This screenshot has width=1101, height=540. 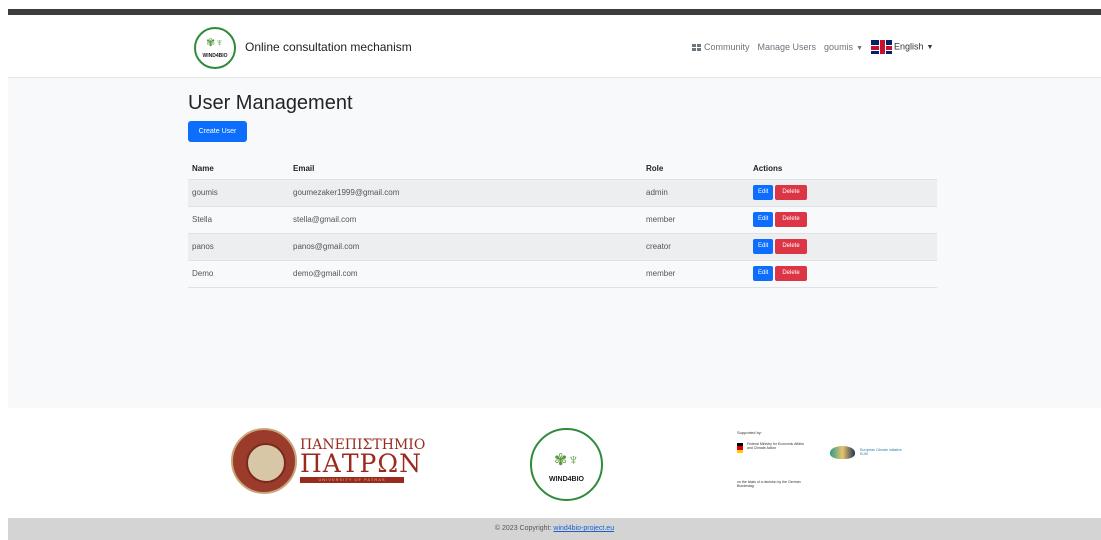 I want to click on euki-text: European Climate Initiative EUKI, so click(x=881, y=452).